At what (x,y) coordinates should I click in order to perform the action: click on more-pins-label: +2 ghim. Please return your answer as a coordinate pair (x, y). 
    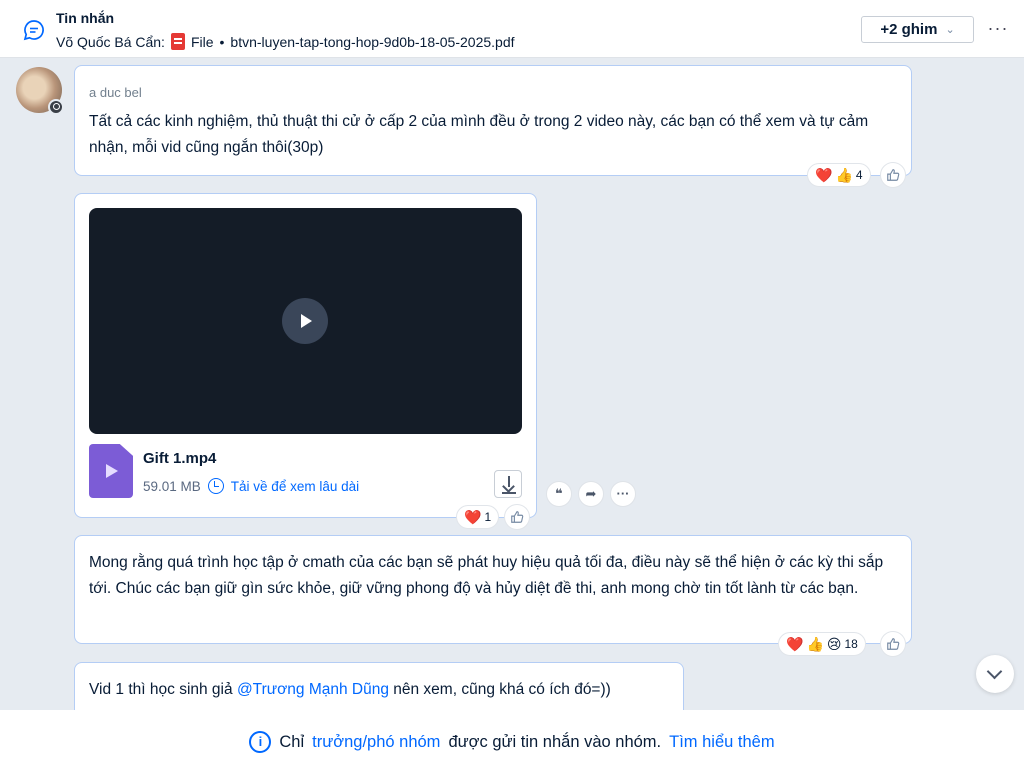
    Looking at the image, I should click on (909, 29).